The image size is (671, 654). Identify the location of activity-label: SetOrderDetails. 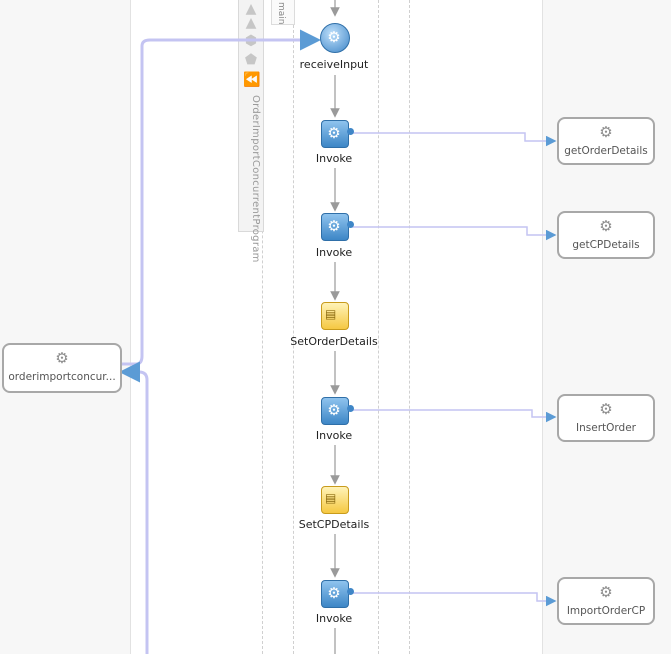
(334, 341).